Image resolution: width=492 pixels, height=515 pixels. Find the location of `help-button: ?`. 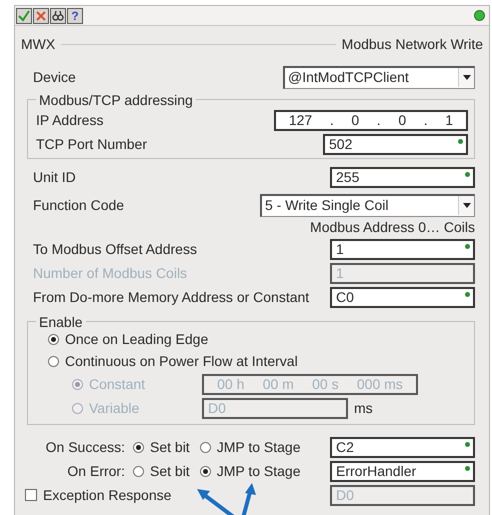

help-button: ? is located at coordinates (75, 16).